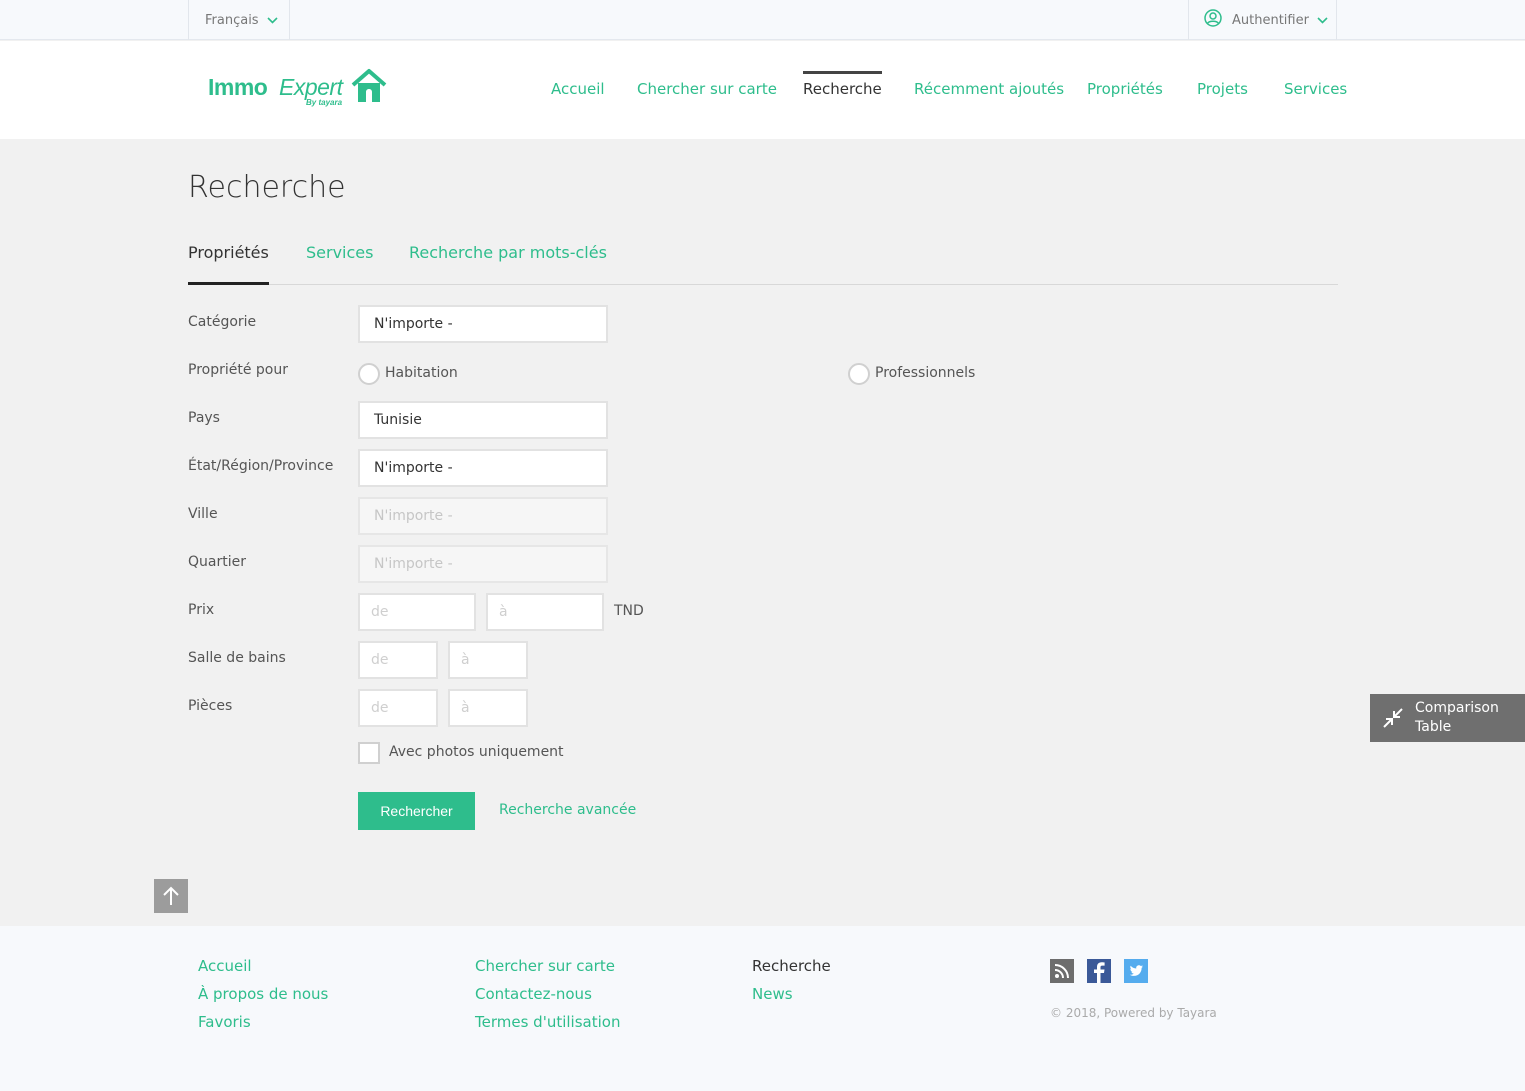  Describe the element at coordinates (483, 564) in the screenshot. I see `quartier-select: N'importe -` at that location.